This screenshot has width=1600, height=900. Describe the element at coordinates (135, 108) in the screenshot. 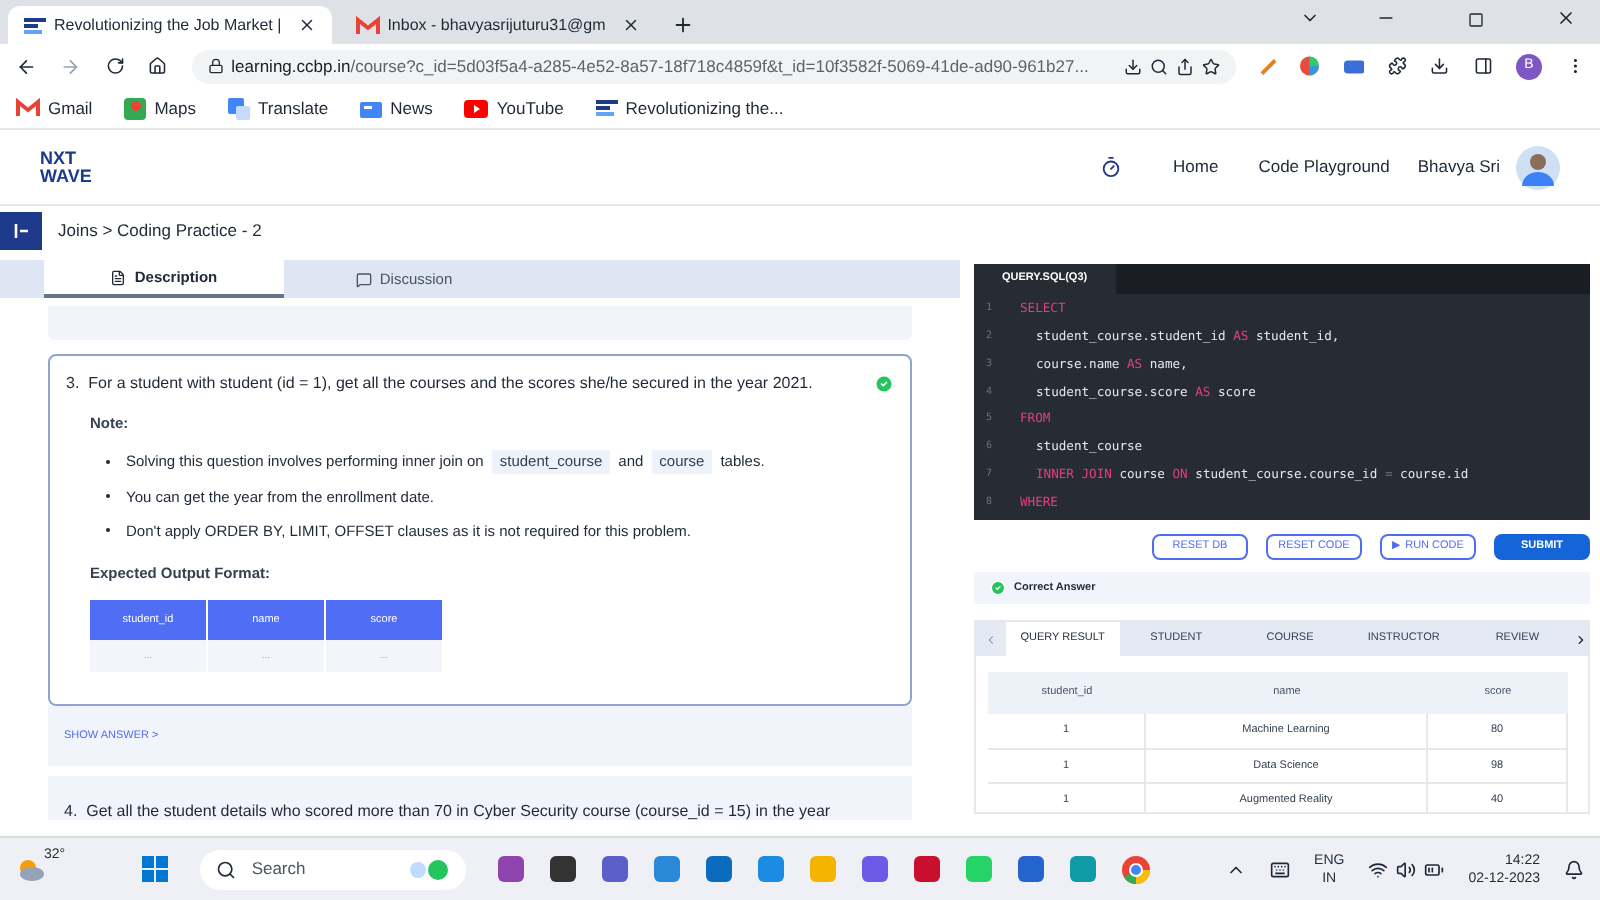

I see `map-pin-icon` at that location.